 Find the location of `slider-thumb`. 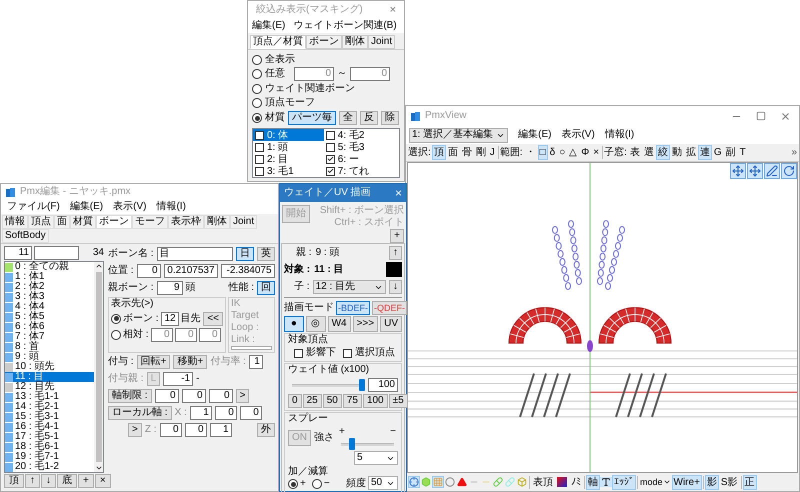

slider-thumb is located at coordinates (362, 385).